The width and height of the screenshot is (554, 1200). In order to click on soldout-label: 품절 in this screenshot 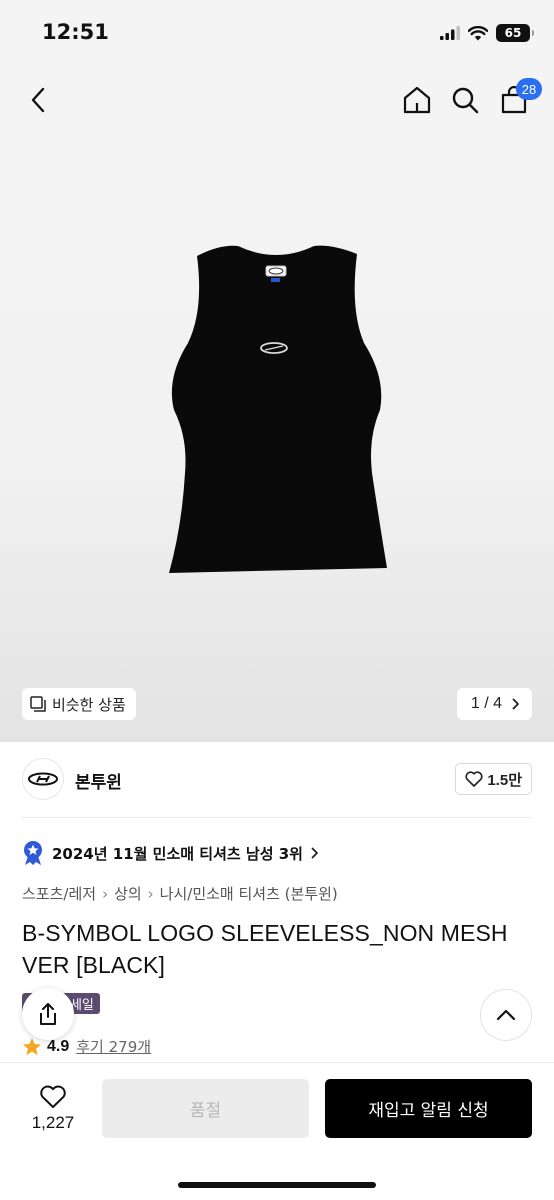, I will do `click(205, 1111)`.